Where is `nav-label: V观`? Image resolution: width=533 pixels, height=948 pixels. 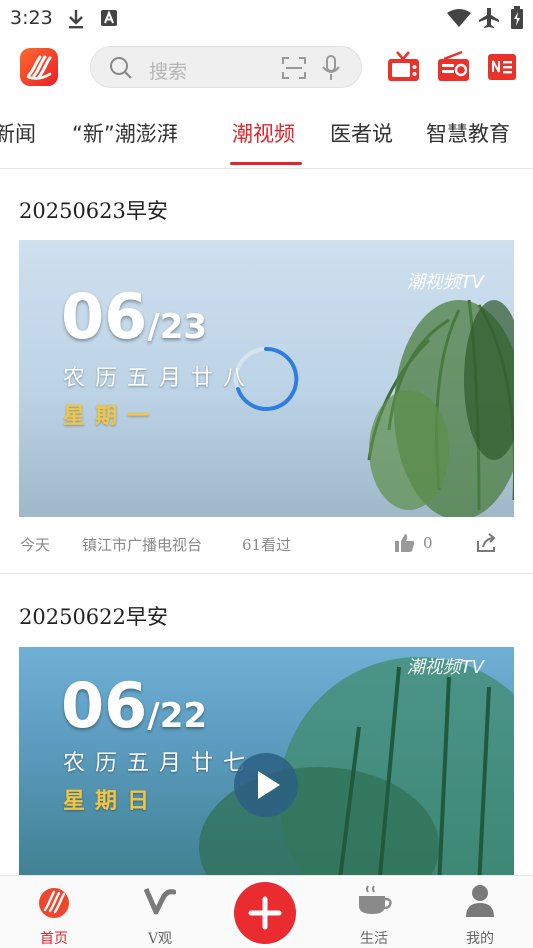
nav-label: V观 is located at coordinates (160, 939).